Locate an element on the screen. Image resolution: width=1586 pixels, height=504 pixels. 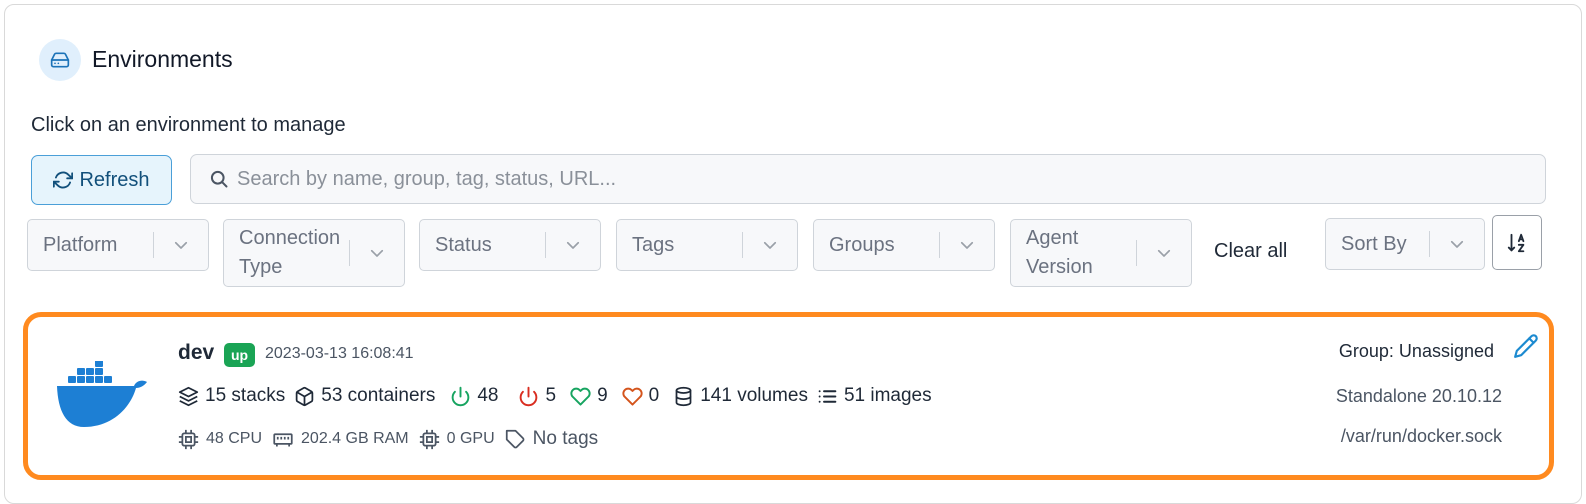
gpu-value: 0 GPU is located at coordinates (470, 438).